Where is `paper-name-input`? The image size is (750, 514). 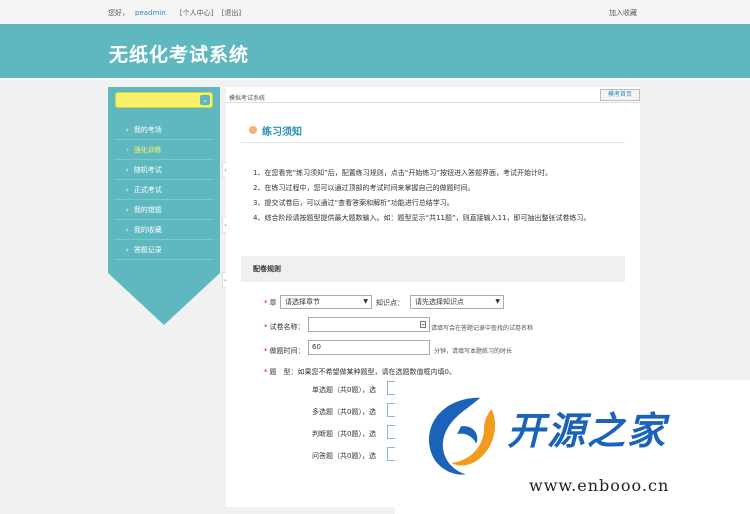 paper-name-input is located at coordinates (369, 324).